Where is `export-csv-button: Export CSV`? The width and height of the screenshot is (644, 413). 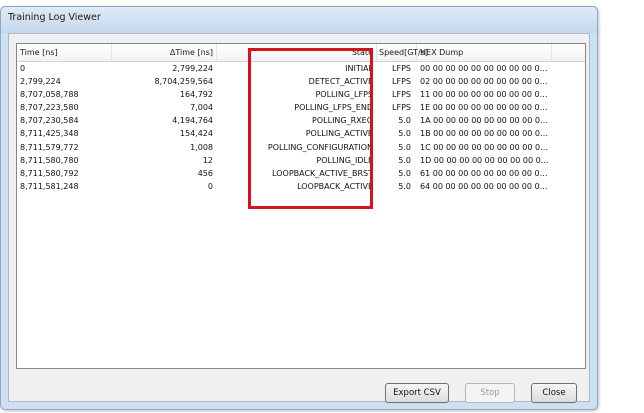
export-csv-button: Export CSV is located at coordinates (417, 393).